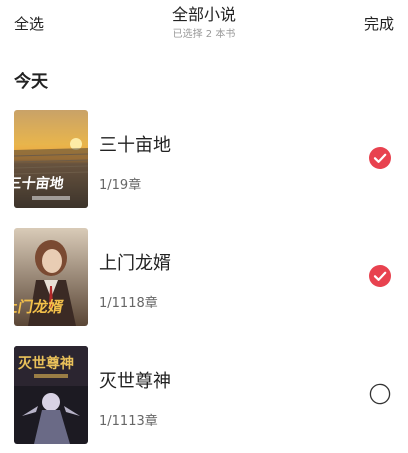  I want to click on book-title: 三十亩地, so click(135, 145).